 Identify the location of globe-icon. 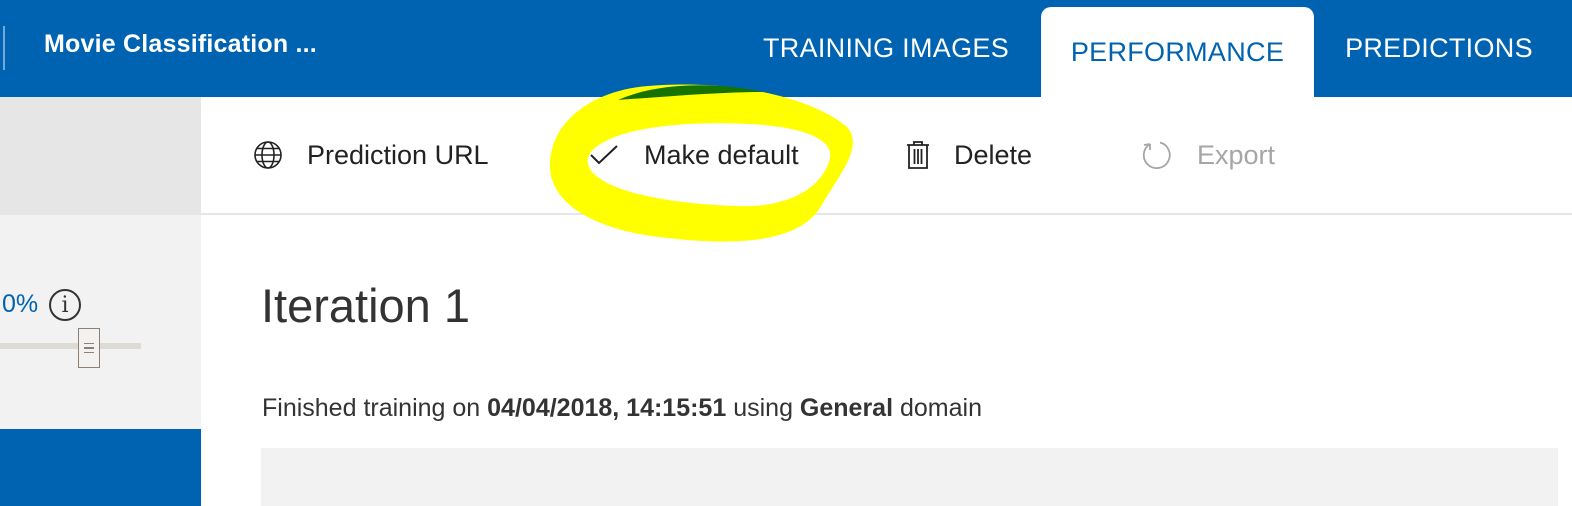
(268, 155).